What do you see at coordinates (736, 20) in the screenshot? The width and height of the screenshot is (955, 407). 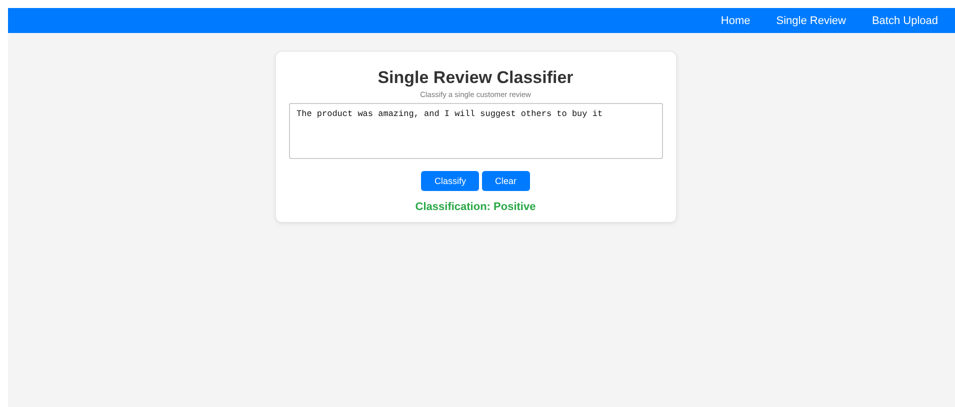 I see `nav-link: Home` at bounding box center [736, 20].